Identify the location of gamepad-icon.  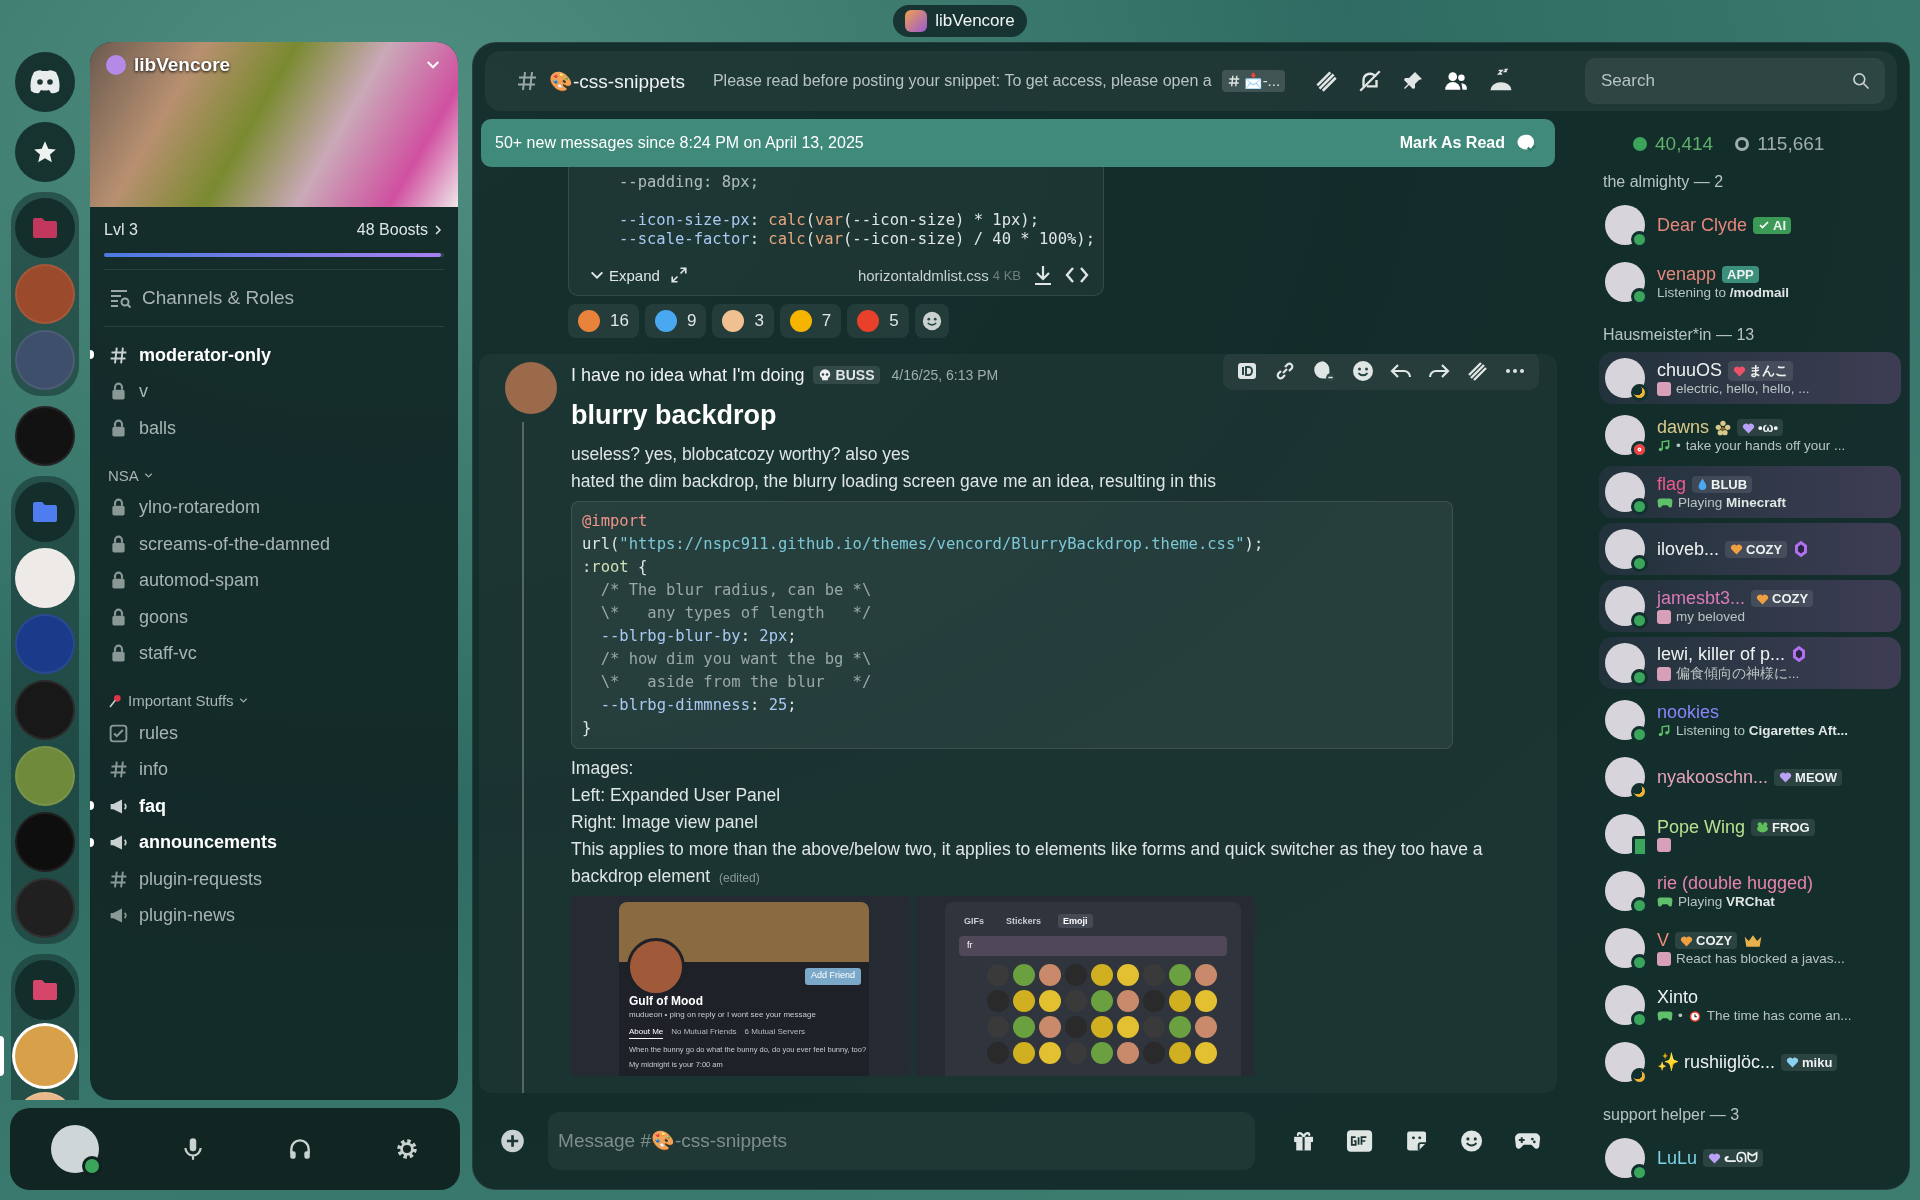
(1665, 901).